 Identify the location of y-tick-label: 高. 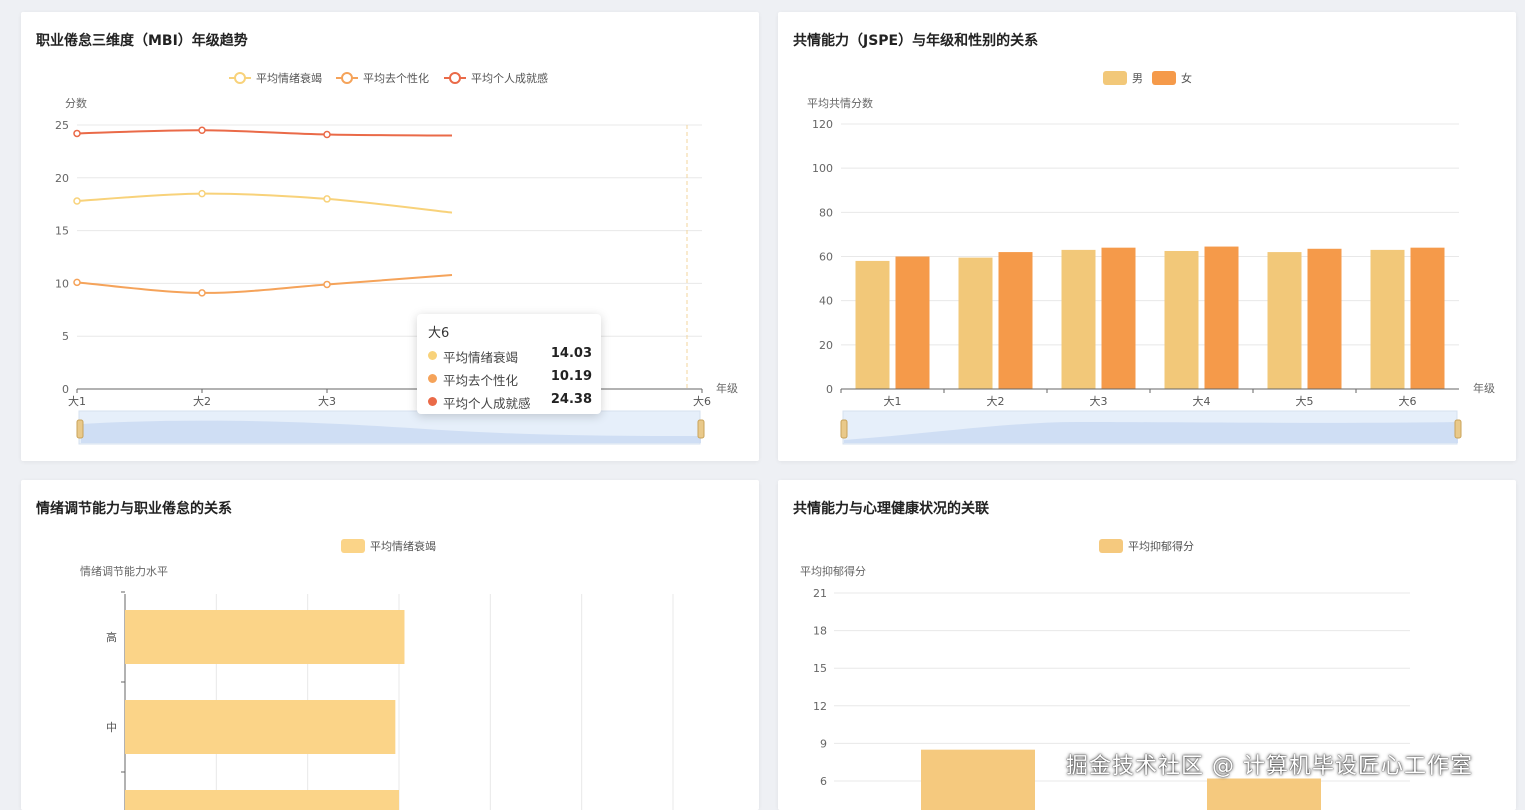
(111, 637).